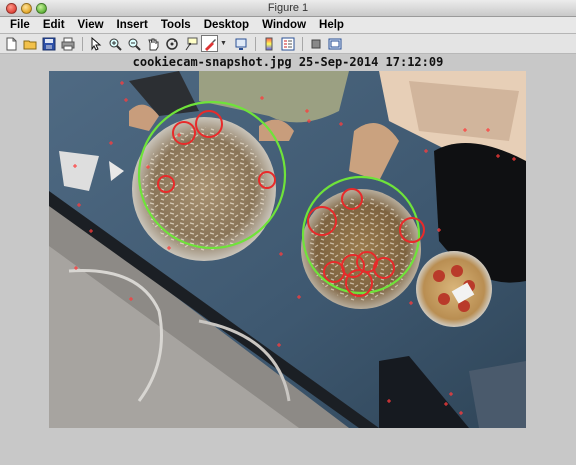 The image size is (576, 465). I want to click on colorbar-icon, so click(268, 43).